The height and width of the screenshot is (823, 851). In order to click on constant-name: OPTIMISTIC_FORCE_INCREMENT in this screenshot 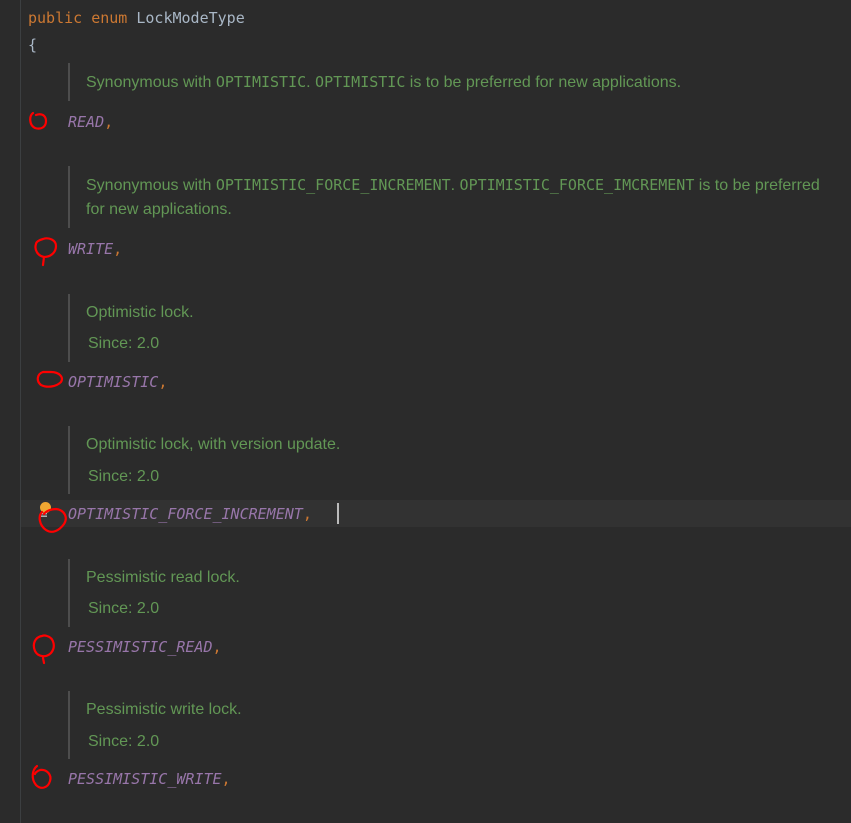, I will do `click(185, 514)`.